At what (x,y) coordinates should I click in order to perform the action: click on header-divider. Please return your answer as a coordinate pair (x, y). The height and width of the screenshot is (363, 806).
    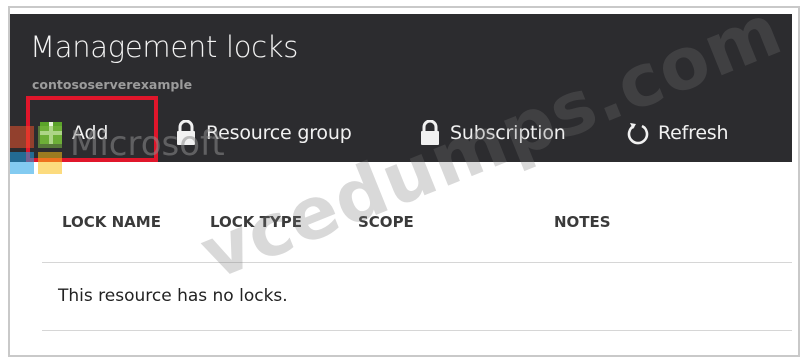
    Looking at the image, I should click on (417, 262).